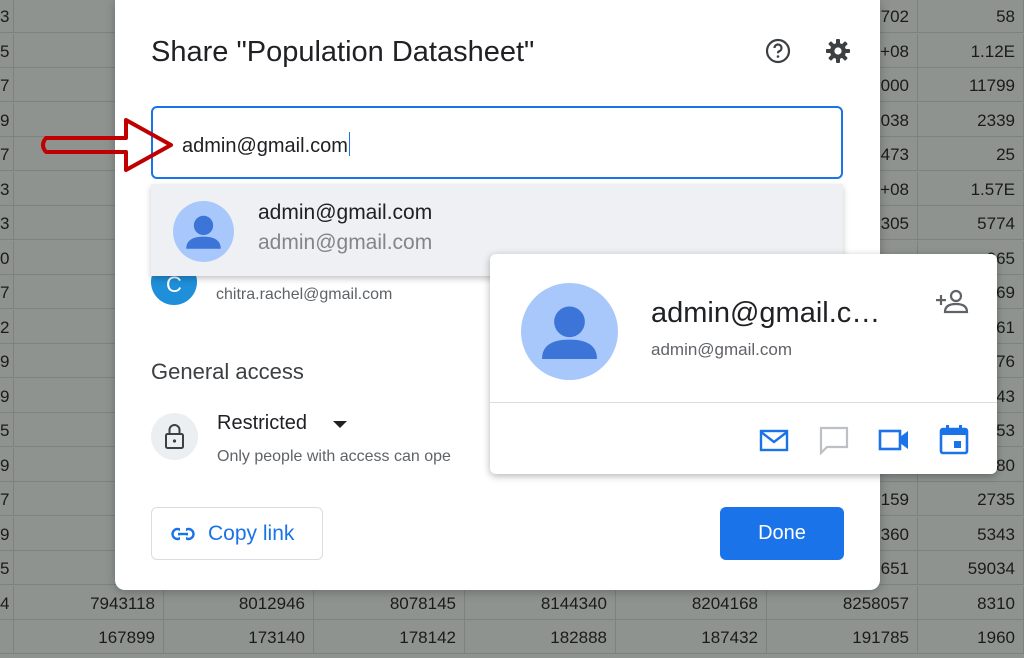  What do you see at coordinates (953, 302) in the screenshot?
I see `add-person-icon` at bounding box center [953, 302].